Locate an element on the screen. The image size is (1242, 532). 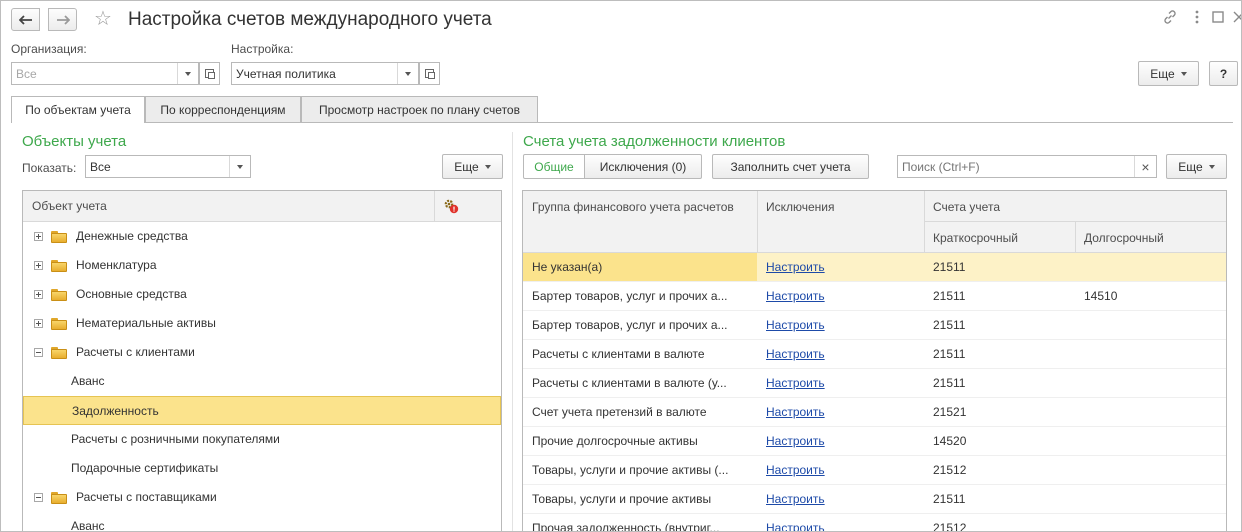
short-term-cell: 14520 is located at coordinates (950, 441).